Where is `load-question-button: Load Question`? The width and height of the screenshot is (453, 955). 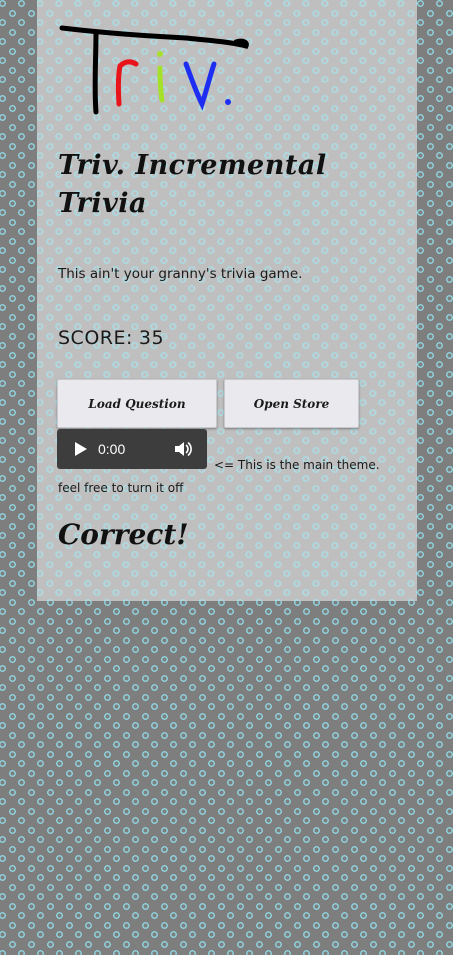 load-question-button: Load Question is located at coordinates (137, 403).